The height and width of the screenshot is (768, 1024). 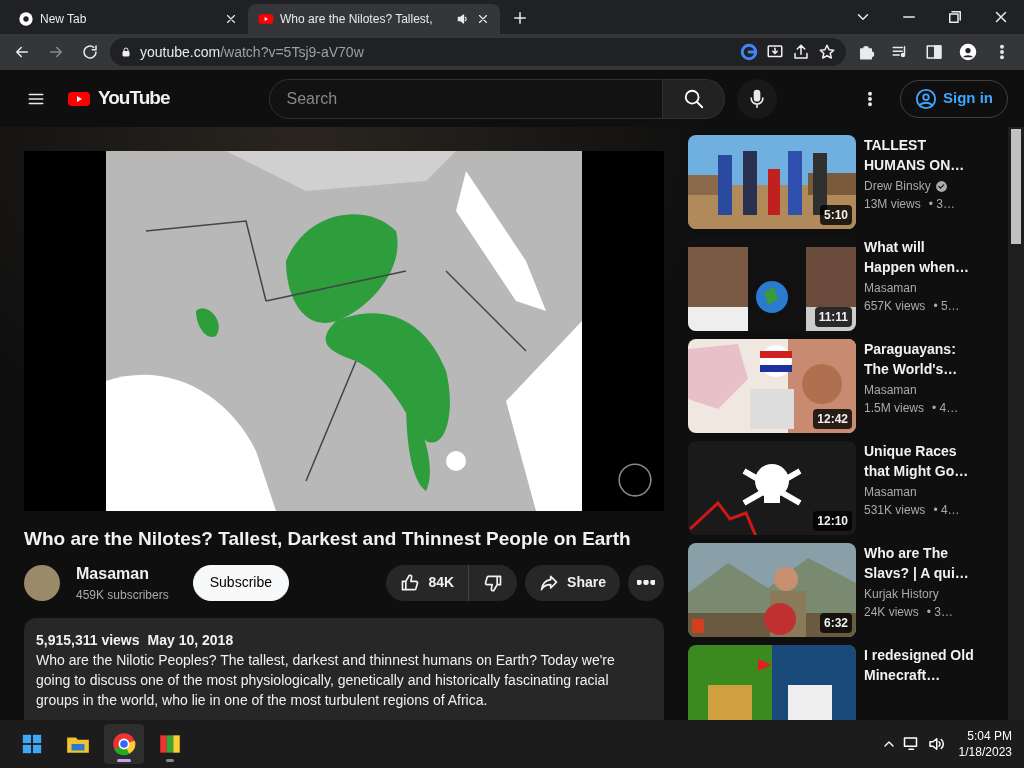 What do you see at coordinates (955, 17) in the screenshot?
I see `restore-icon` at bounding box center [955, 17].